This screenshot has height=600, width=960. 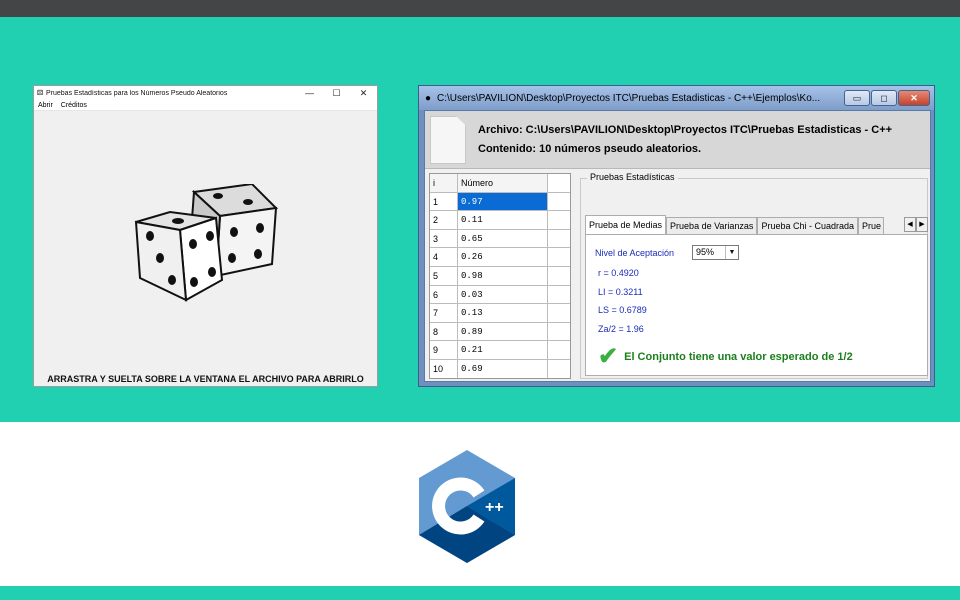 What do you see at coordinates (871, 225) in the screenshot?
I see `tab-more: Prue` at bounding box center [871, 225].